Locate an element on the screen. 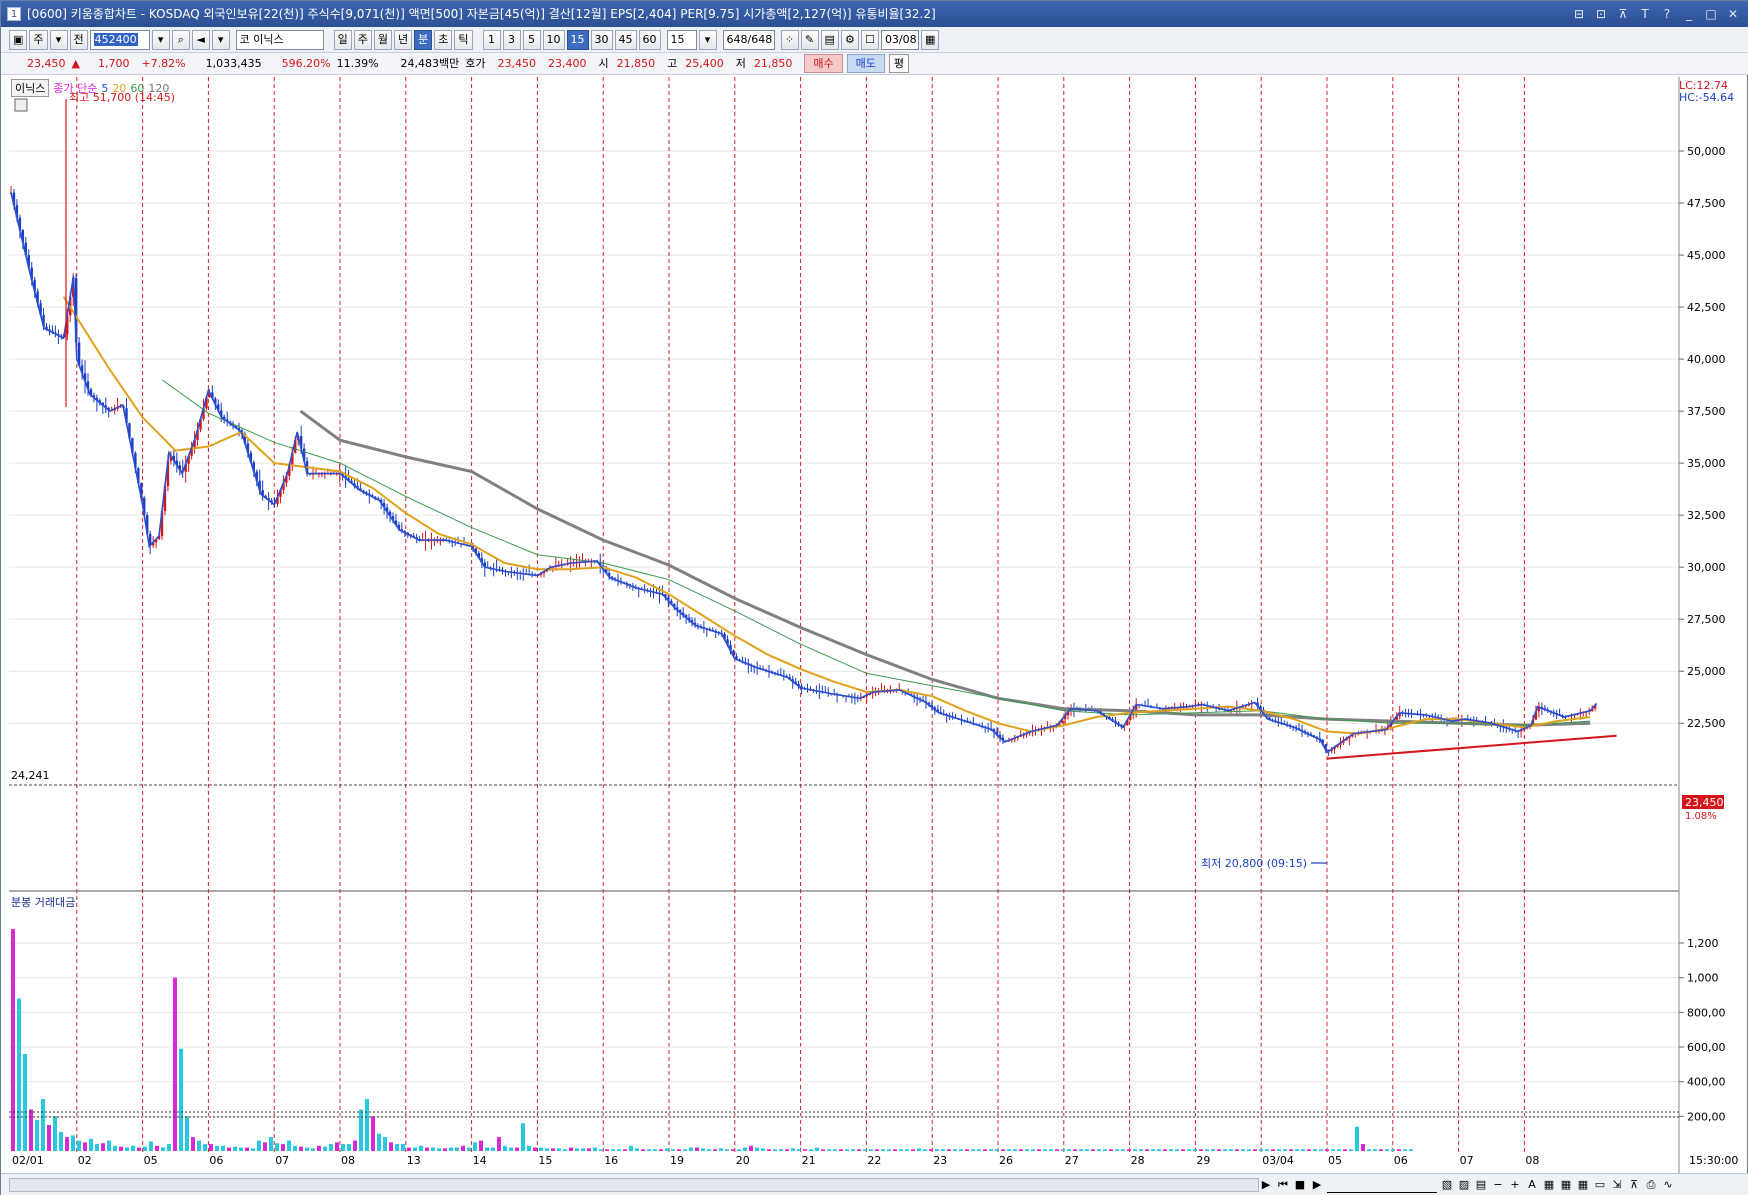  pin-bottom-icon: ⊼ is located at coordinates (1634, 1185).